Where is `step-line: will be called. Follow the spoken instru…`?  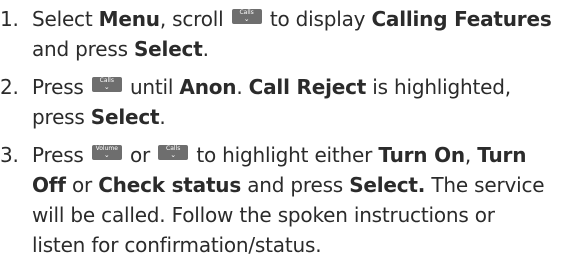
step-line: will be called. Follow the spoken instru… is located at coordinates (303, 215).